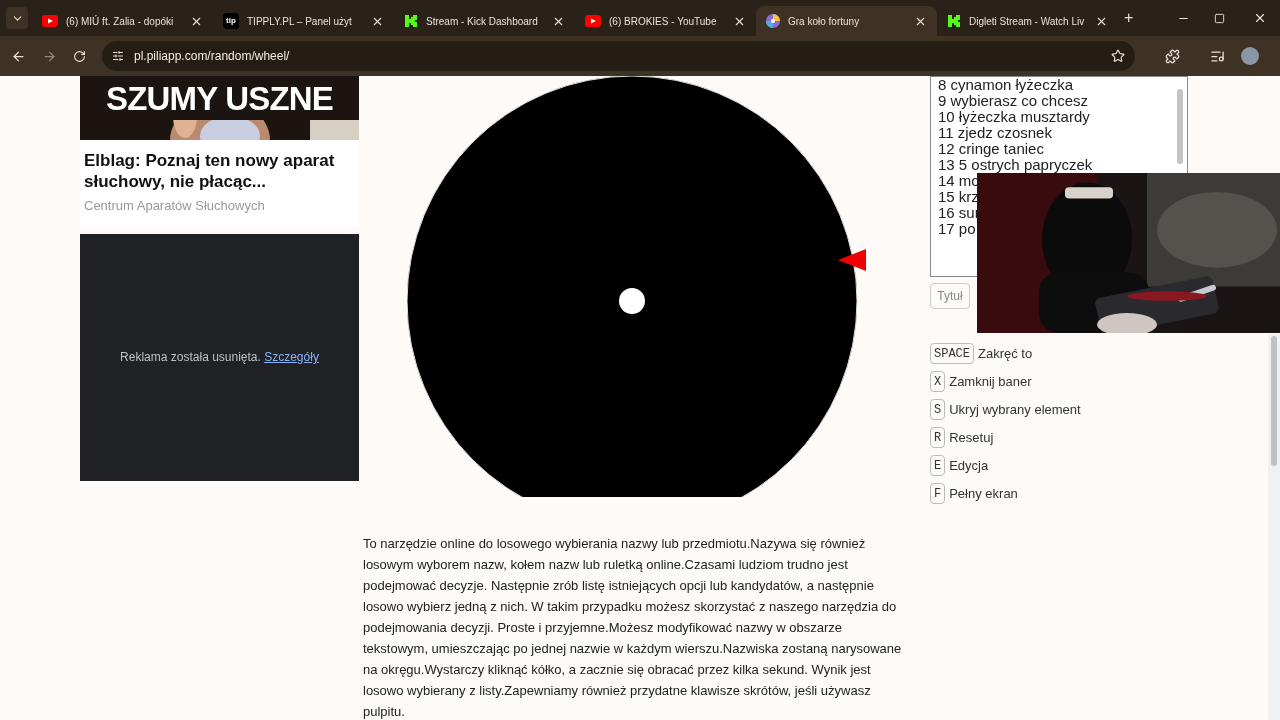 This screenshot has height=720, width=1280. Describe the element at coordinates (618, 56) in the screenshot. I see `address-bar: pl.piliapp.com/random/wheel/` at that location.